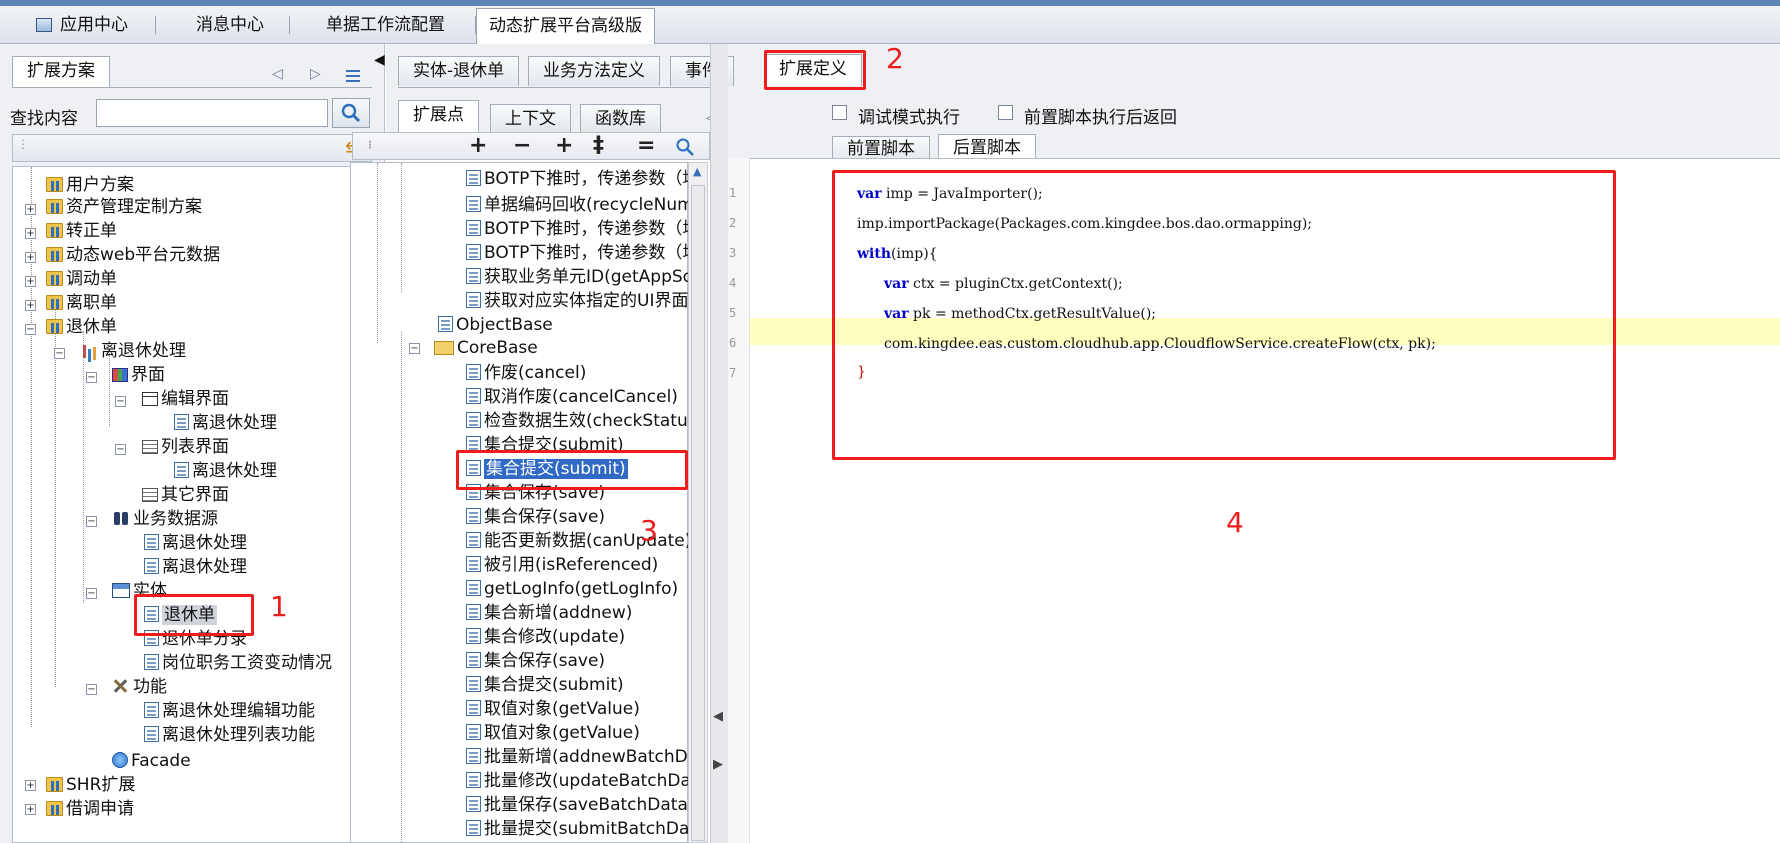 Image resolution: width=1780 pixels, height=843 pixels. Describe the element at coordinates (30, 209) in the screenshot. I see `expand-asset-icon: +` at that location.